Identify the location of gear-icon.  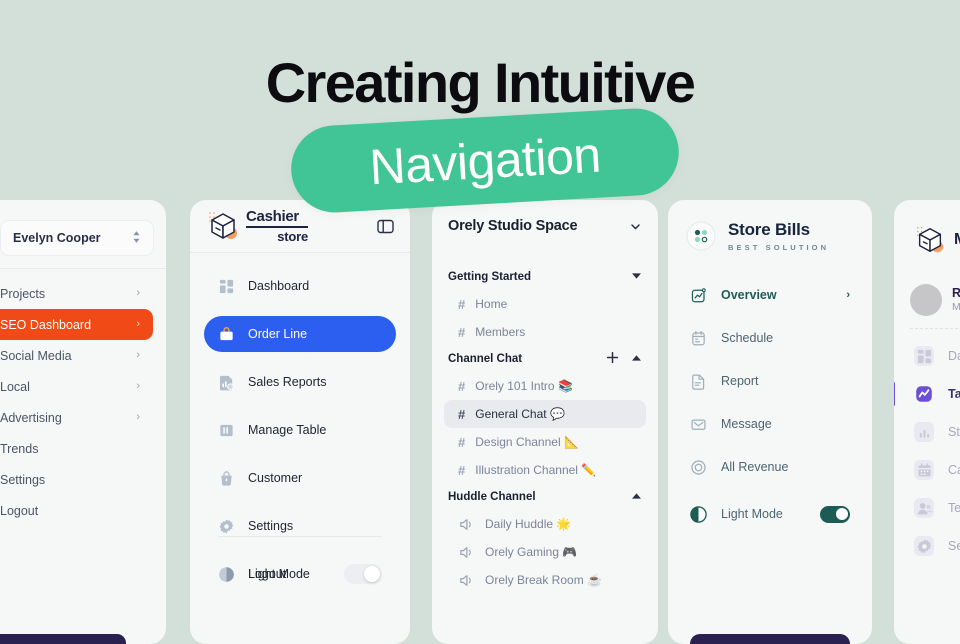
(924, 546).